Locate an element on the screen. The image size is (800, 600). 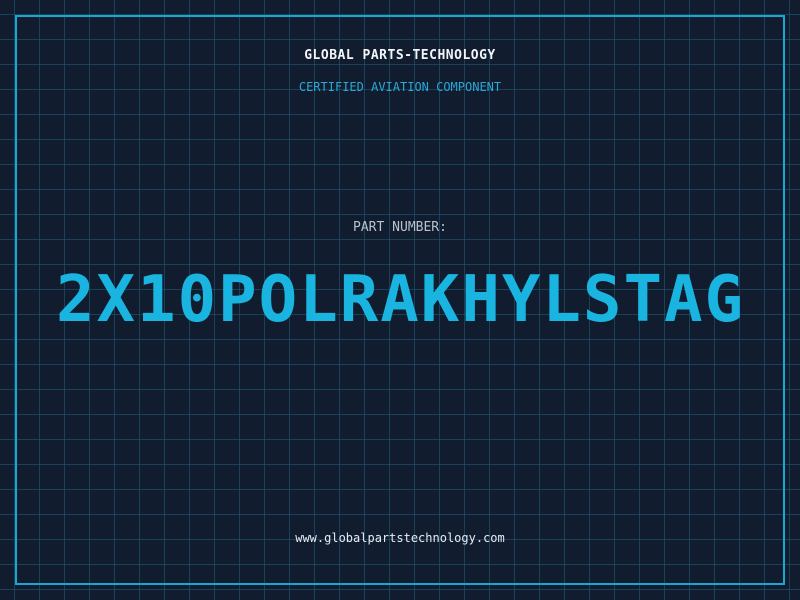
part-number-value: 2X10POLRAKHYLSTAG is located at coordinates (401, 300).